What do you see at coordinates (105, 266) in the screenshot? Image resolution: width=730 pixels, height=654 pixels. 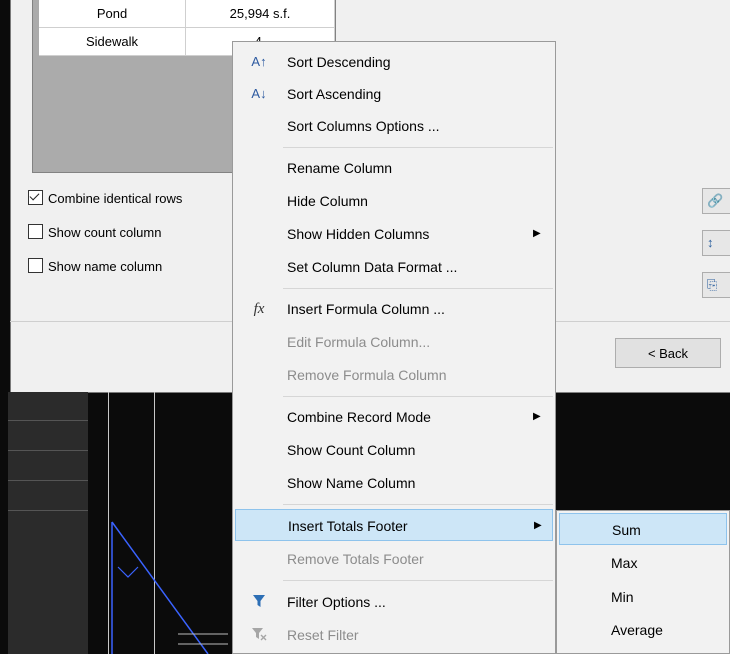 I see `show-name-column-label: Show name column` at bounding box center [105, 266].